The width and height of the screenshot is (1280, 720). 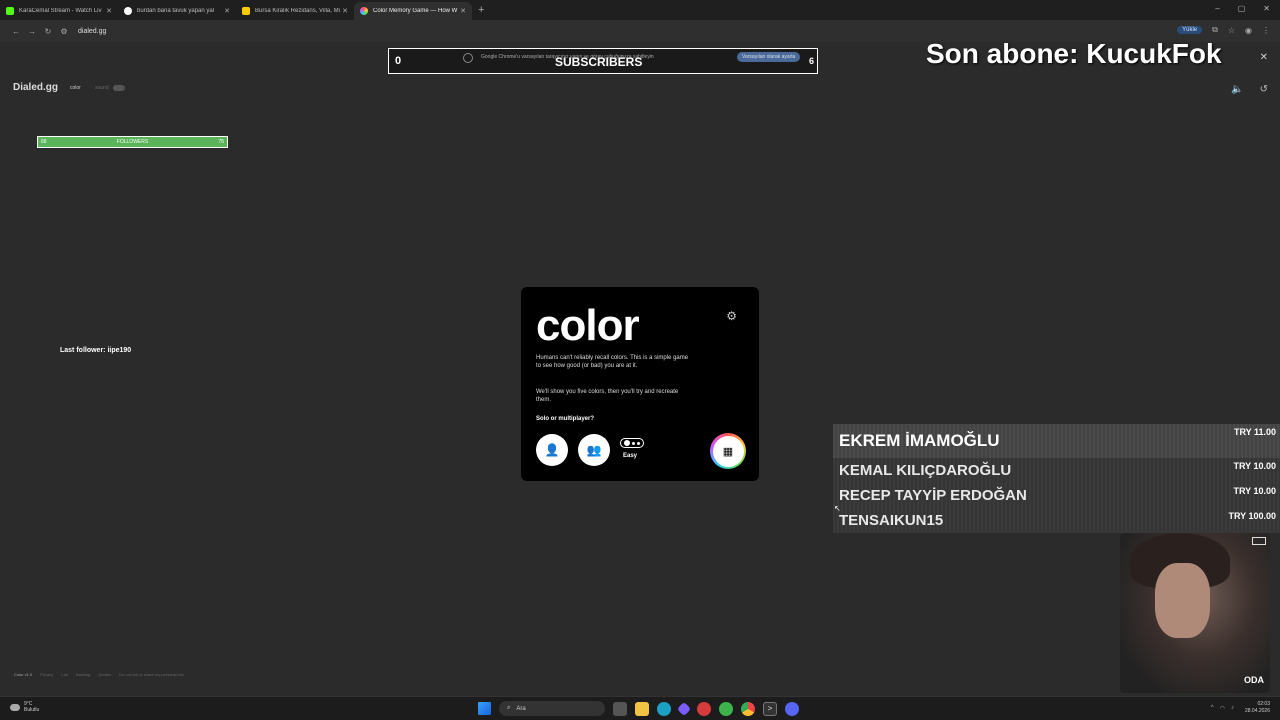 What do you see at coordinates (1264, 89) in the screenshot?
I see `history-icon: ↺` at bounding box center [1264, 89].